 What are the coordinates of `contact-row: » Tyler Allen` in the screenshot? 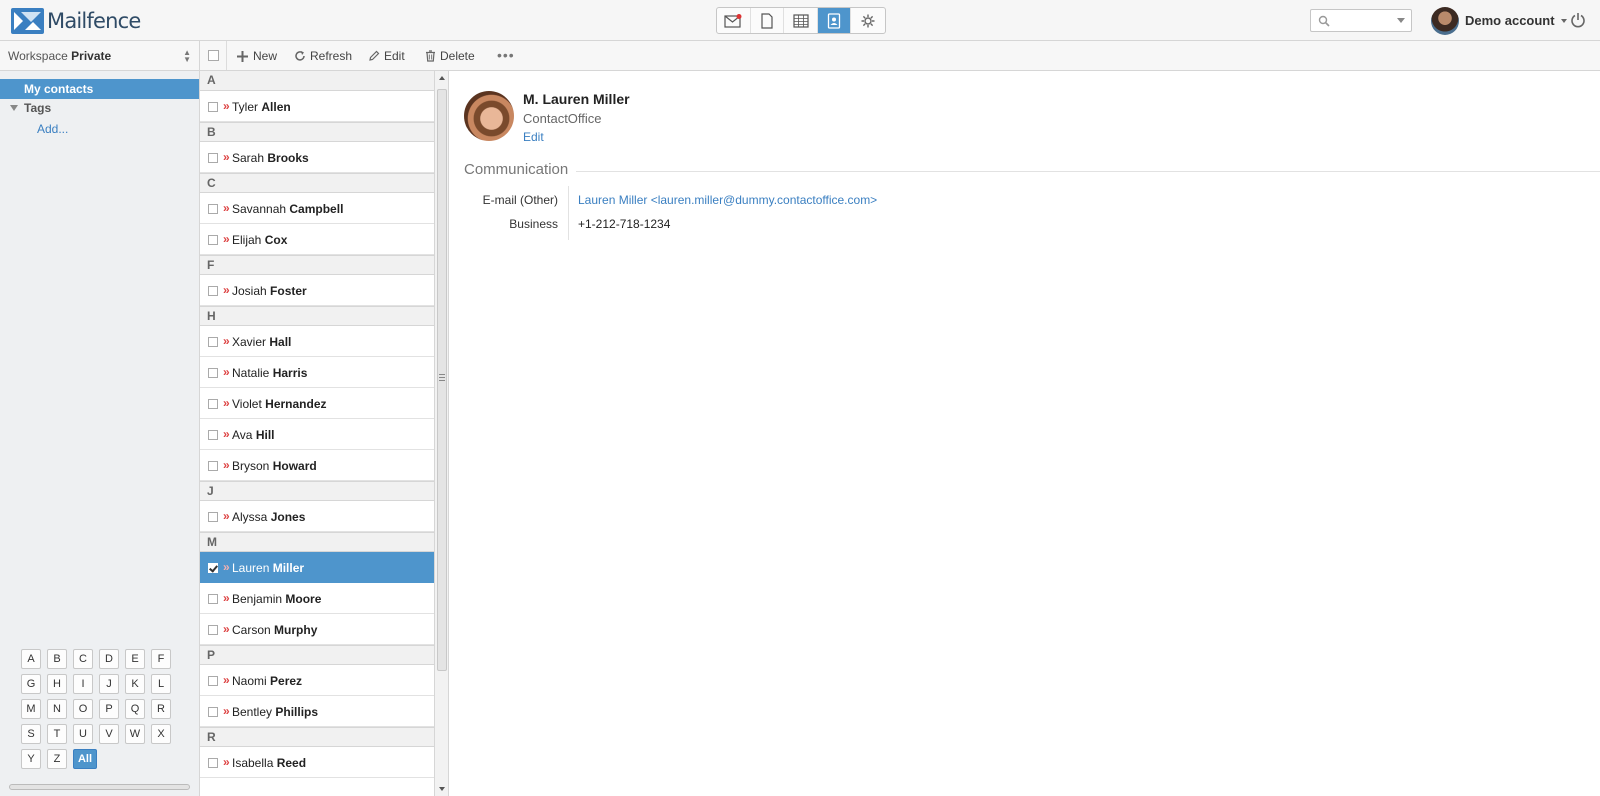 It's located at (317, 106).